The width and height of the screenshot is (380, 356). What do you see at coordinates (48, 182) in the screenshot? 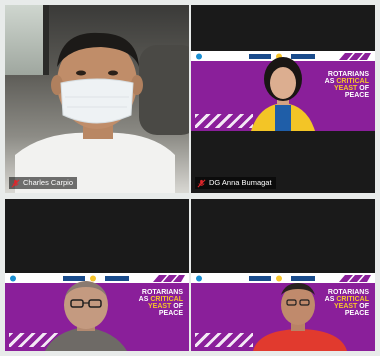
I see `participant-name: Charles Carpio` at bounding box center [48, 182].